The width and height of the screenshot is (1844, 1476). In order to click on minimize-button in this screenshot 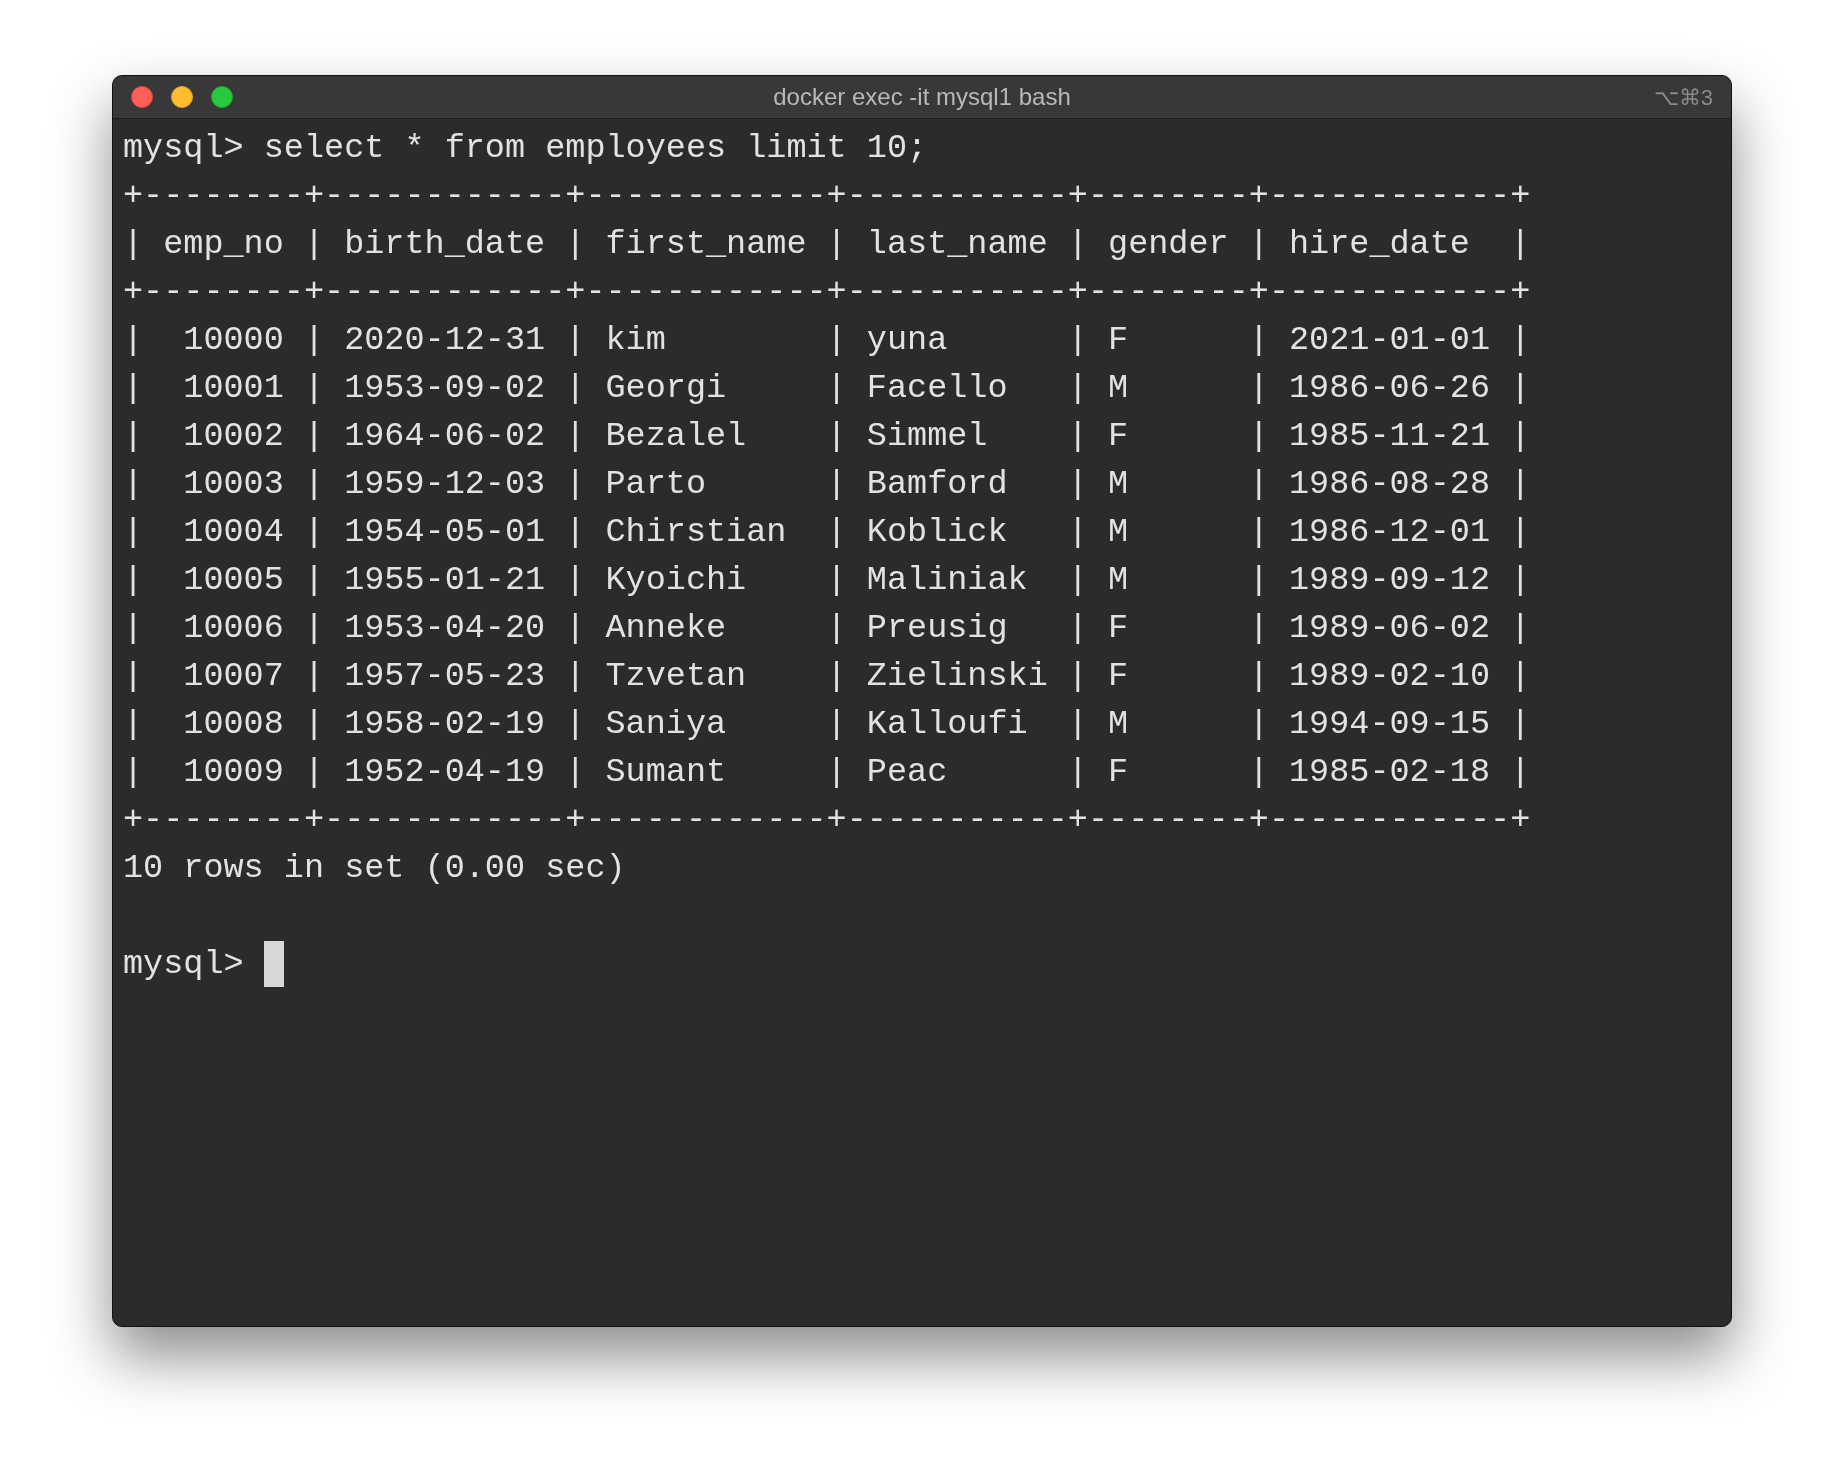, I will do `click(182, 97)`.